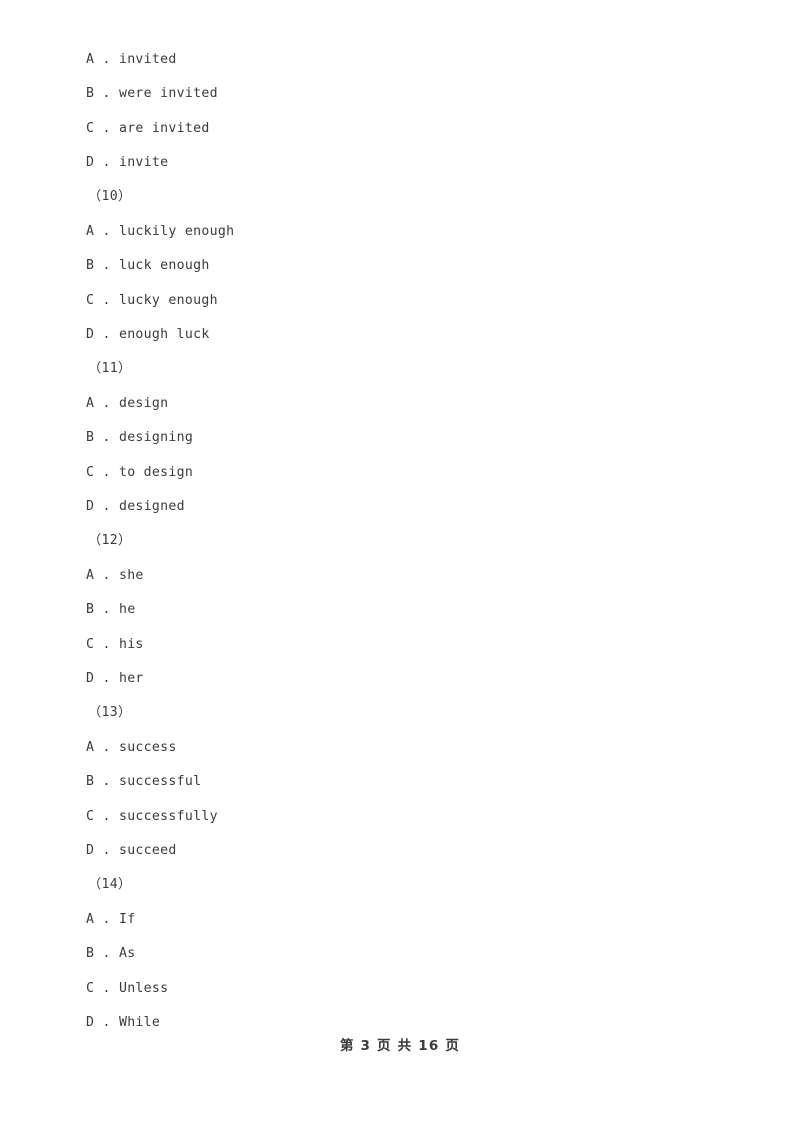  I want to click on answer-option: C . successfully, so click(152, 816).